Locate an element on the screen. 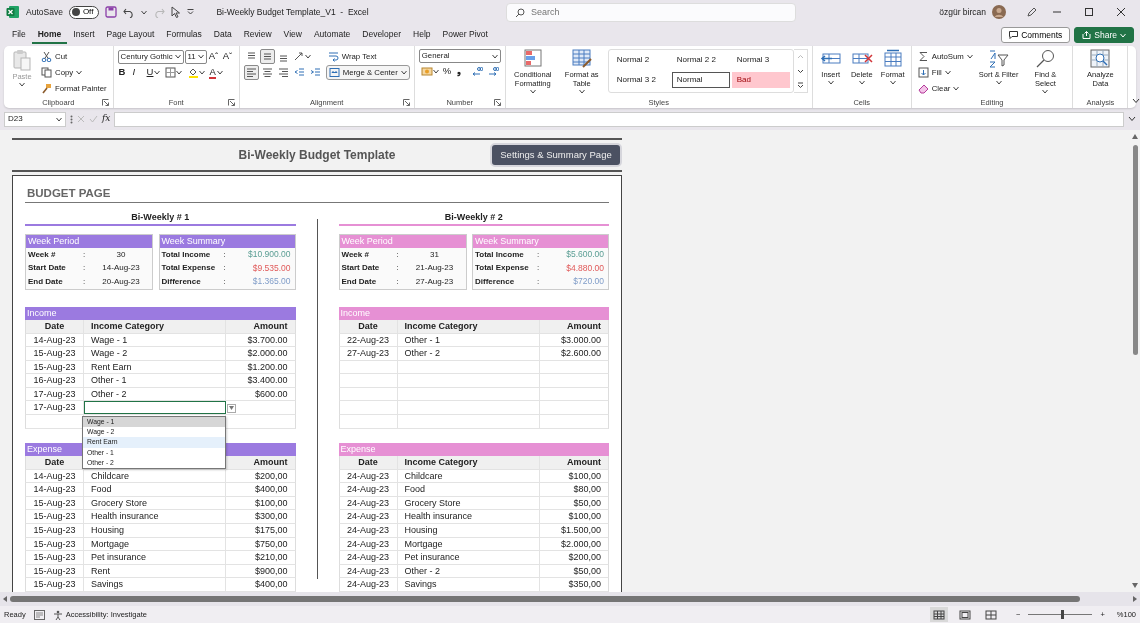  bold-button: B is located at coordinates (124, 72).